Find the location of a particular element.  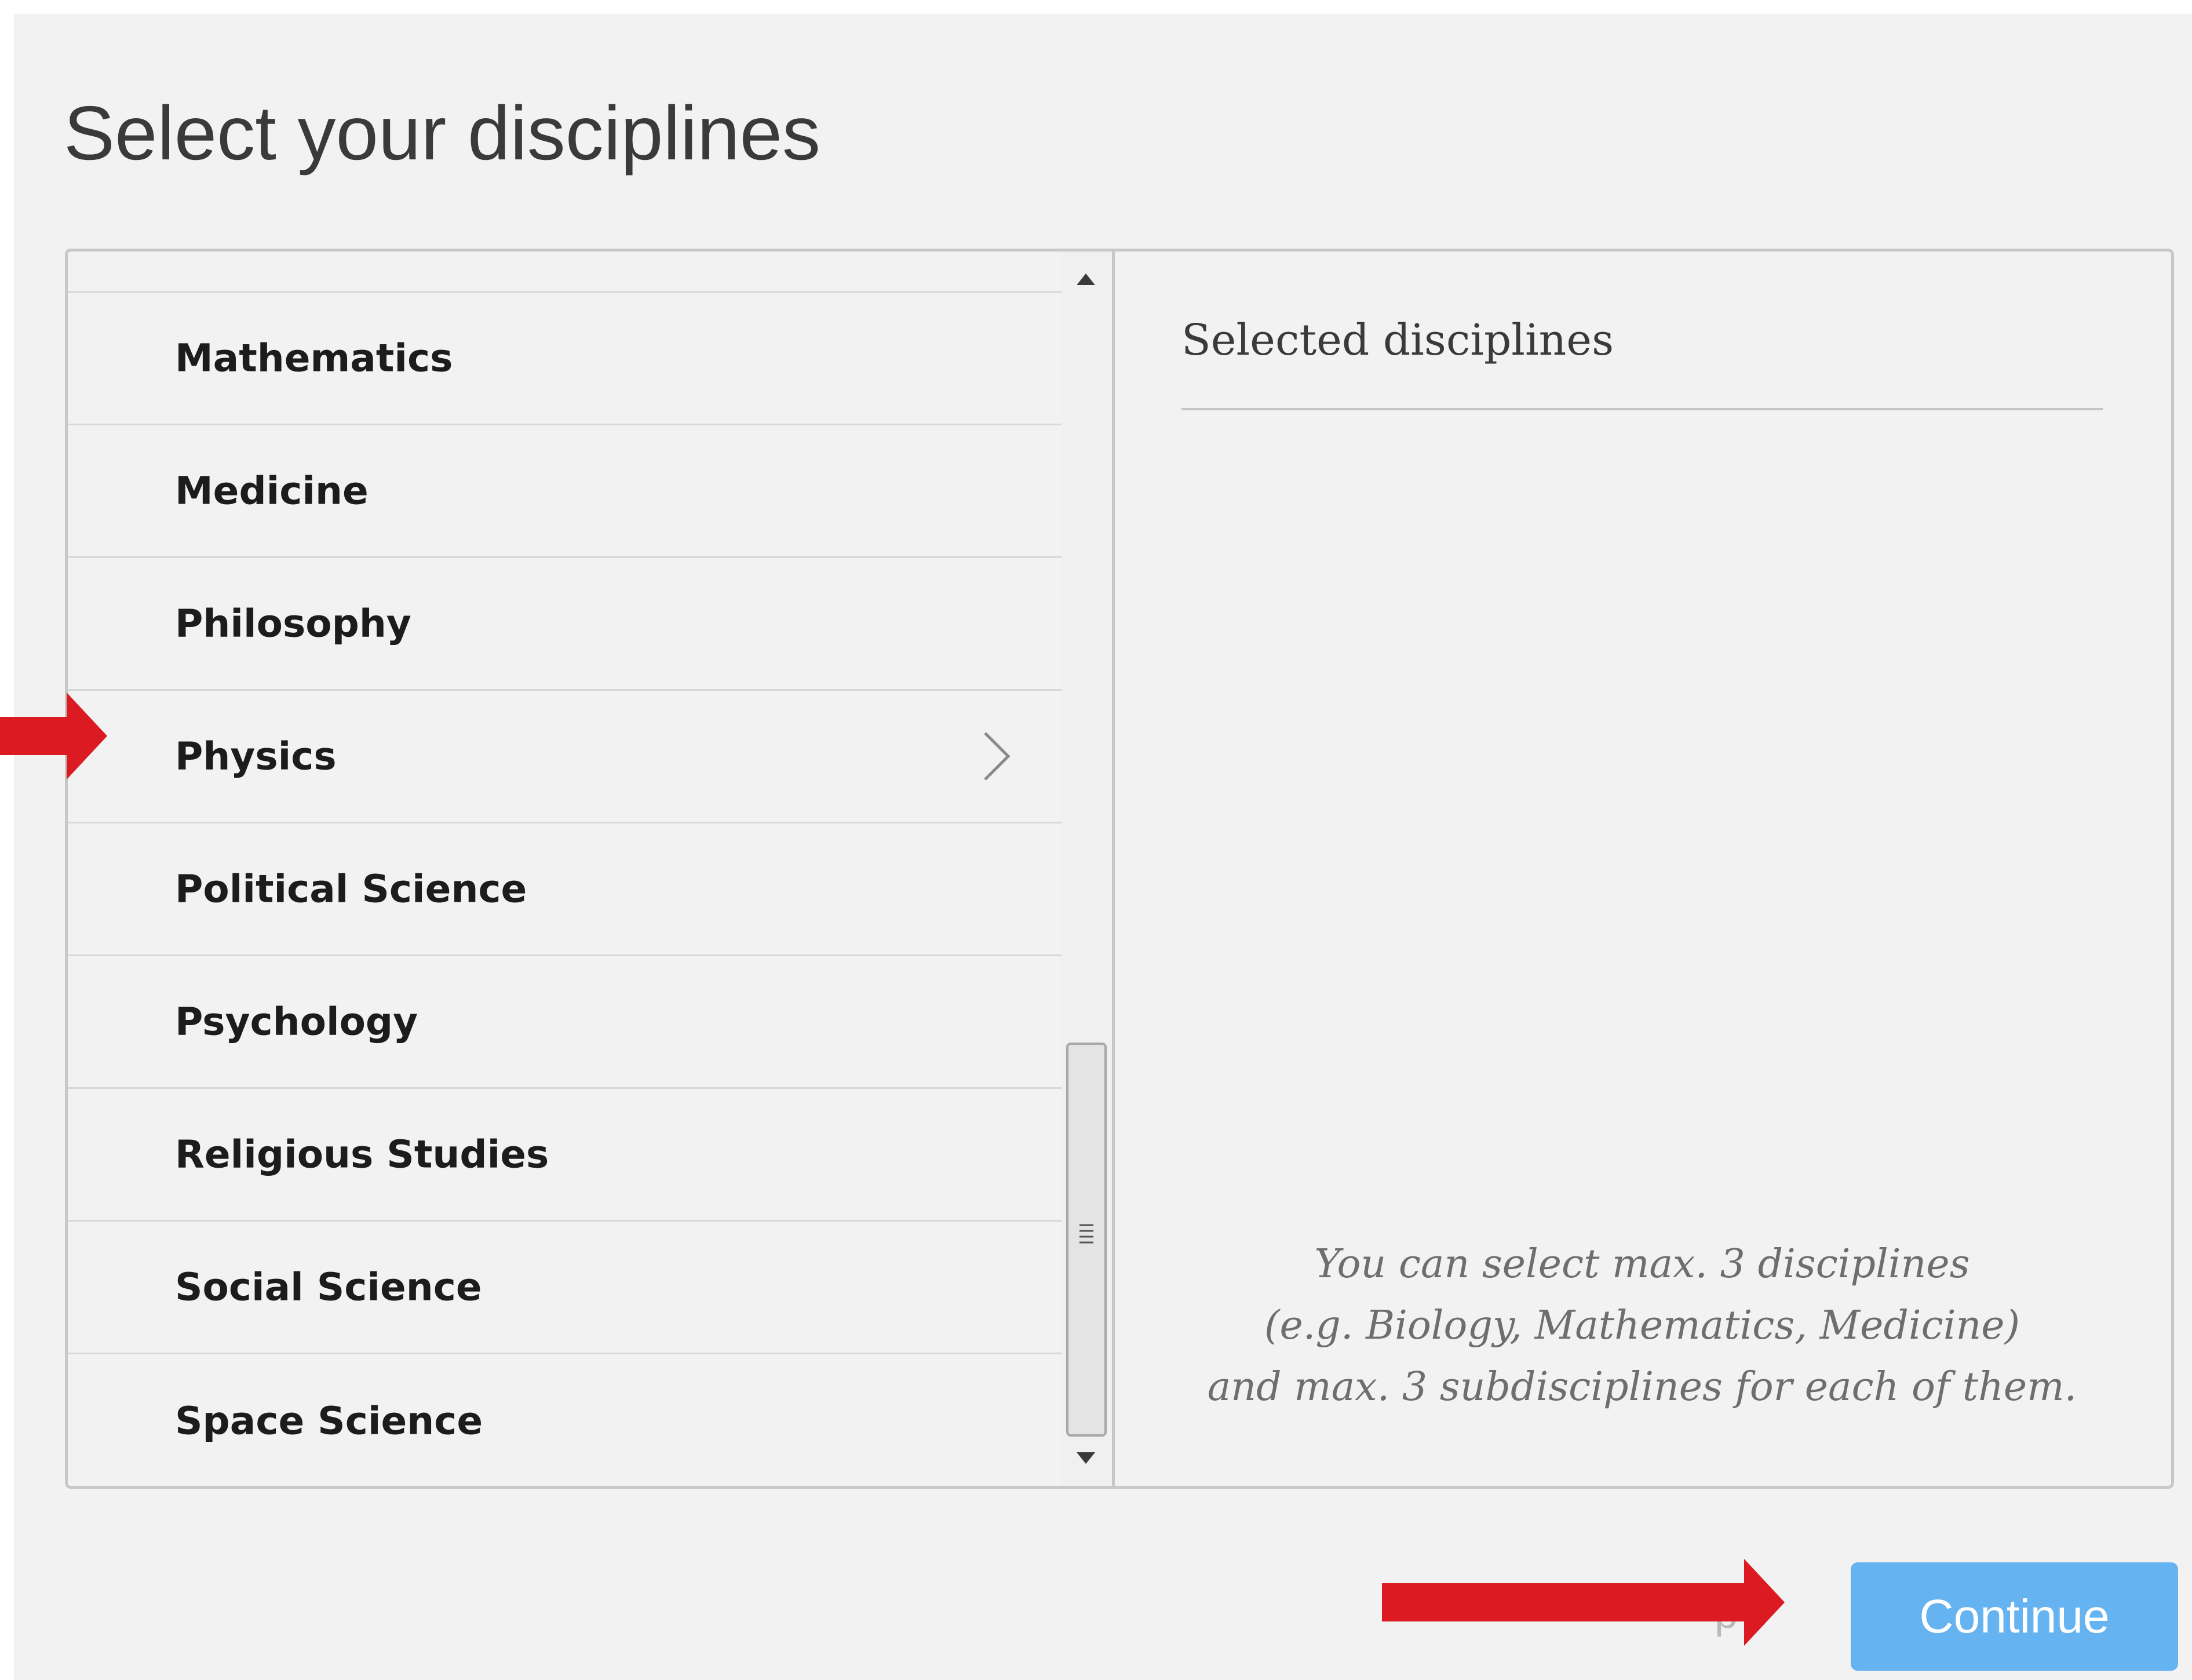

list-item-religious-studies: Religious Studies is located at coordinates (565, 1156).